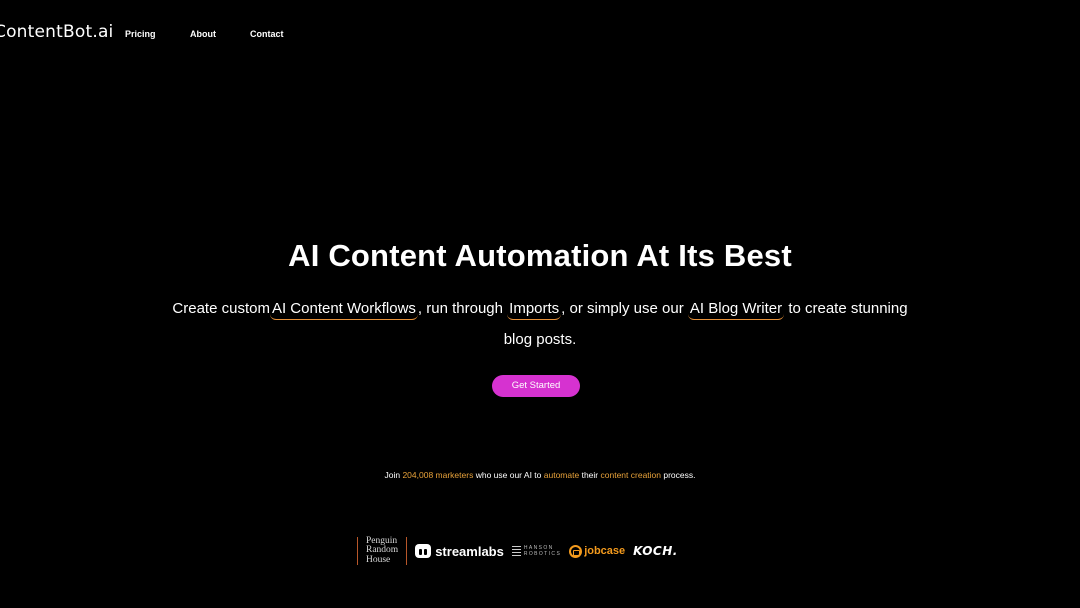 This screenshot has height=608, width=1080. What do you see at coordinates (736, 309) in the screenshot?
I see `link-ai-blog-writer: AI Blog Writer` at bounding box center [736, 309].